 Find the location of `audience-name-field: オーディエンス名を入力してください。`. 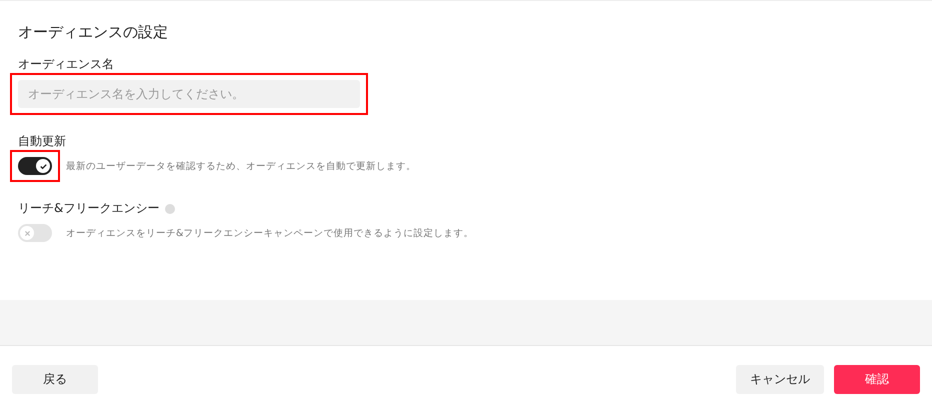

audience-name-field: オーディエンス名を入力してください。 is located at coordinates (189, 94).